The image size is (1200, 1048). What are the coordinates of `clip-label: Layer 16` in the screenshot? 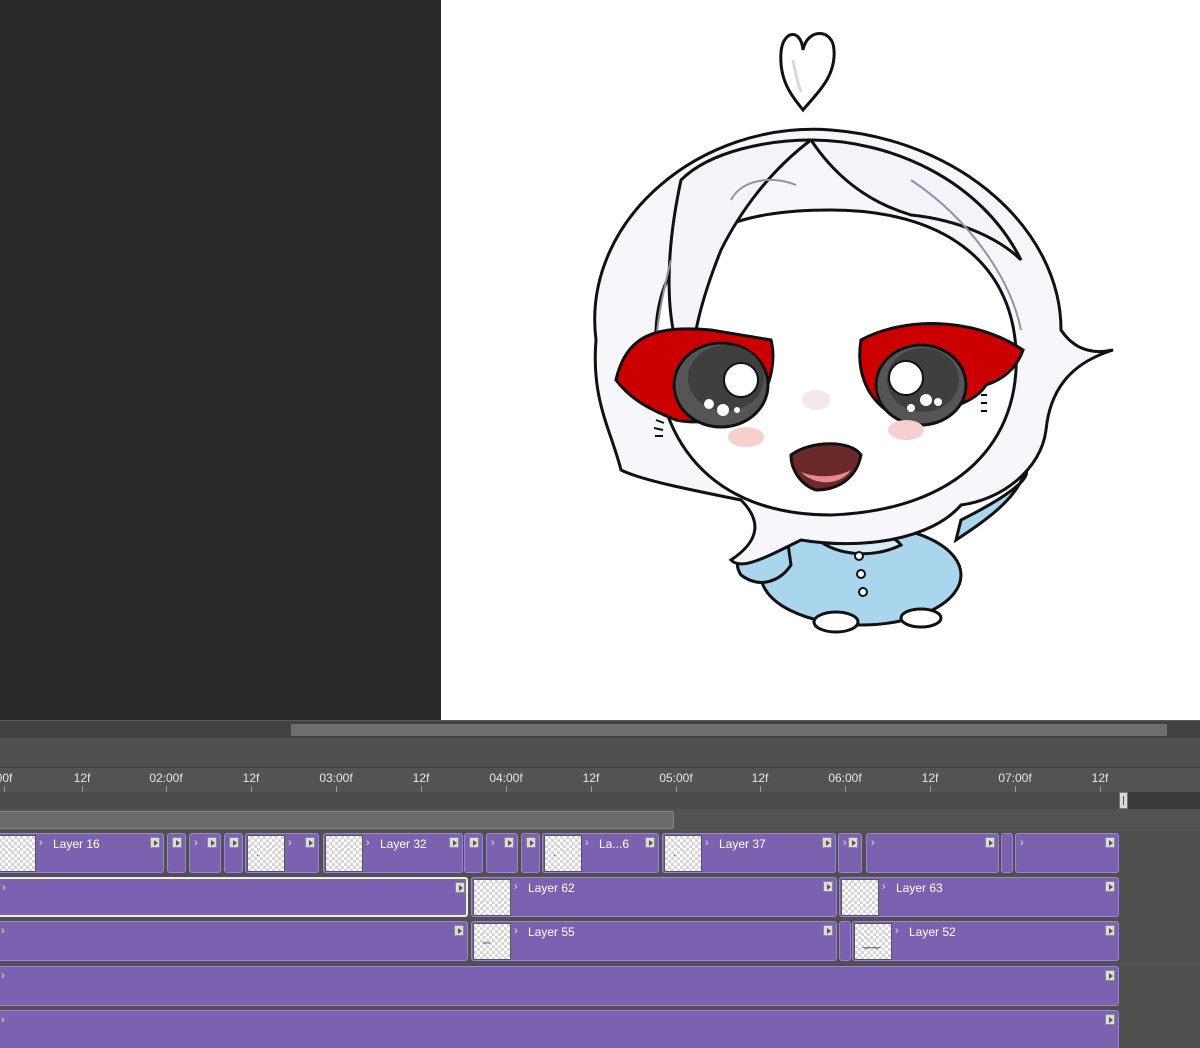 It's located at (76, 844).